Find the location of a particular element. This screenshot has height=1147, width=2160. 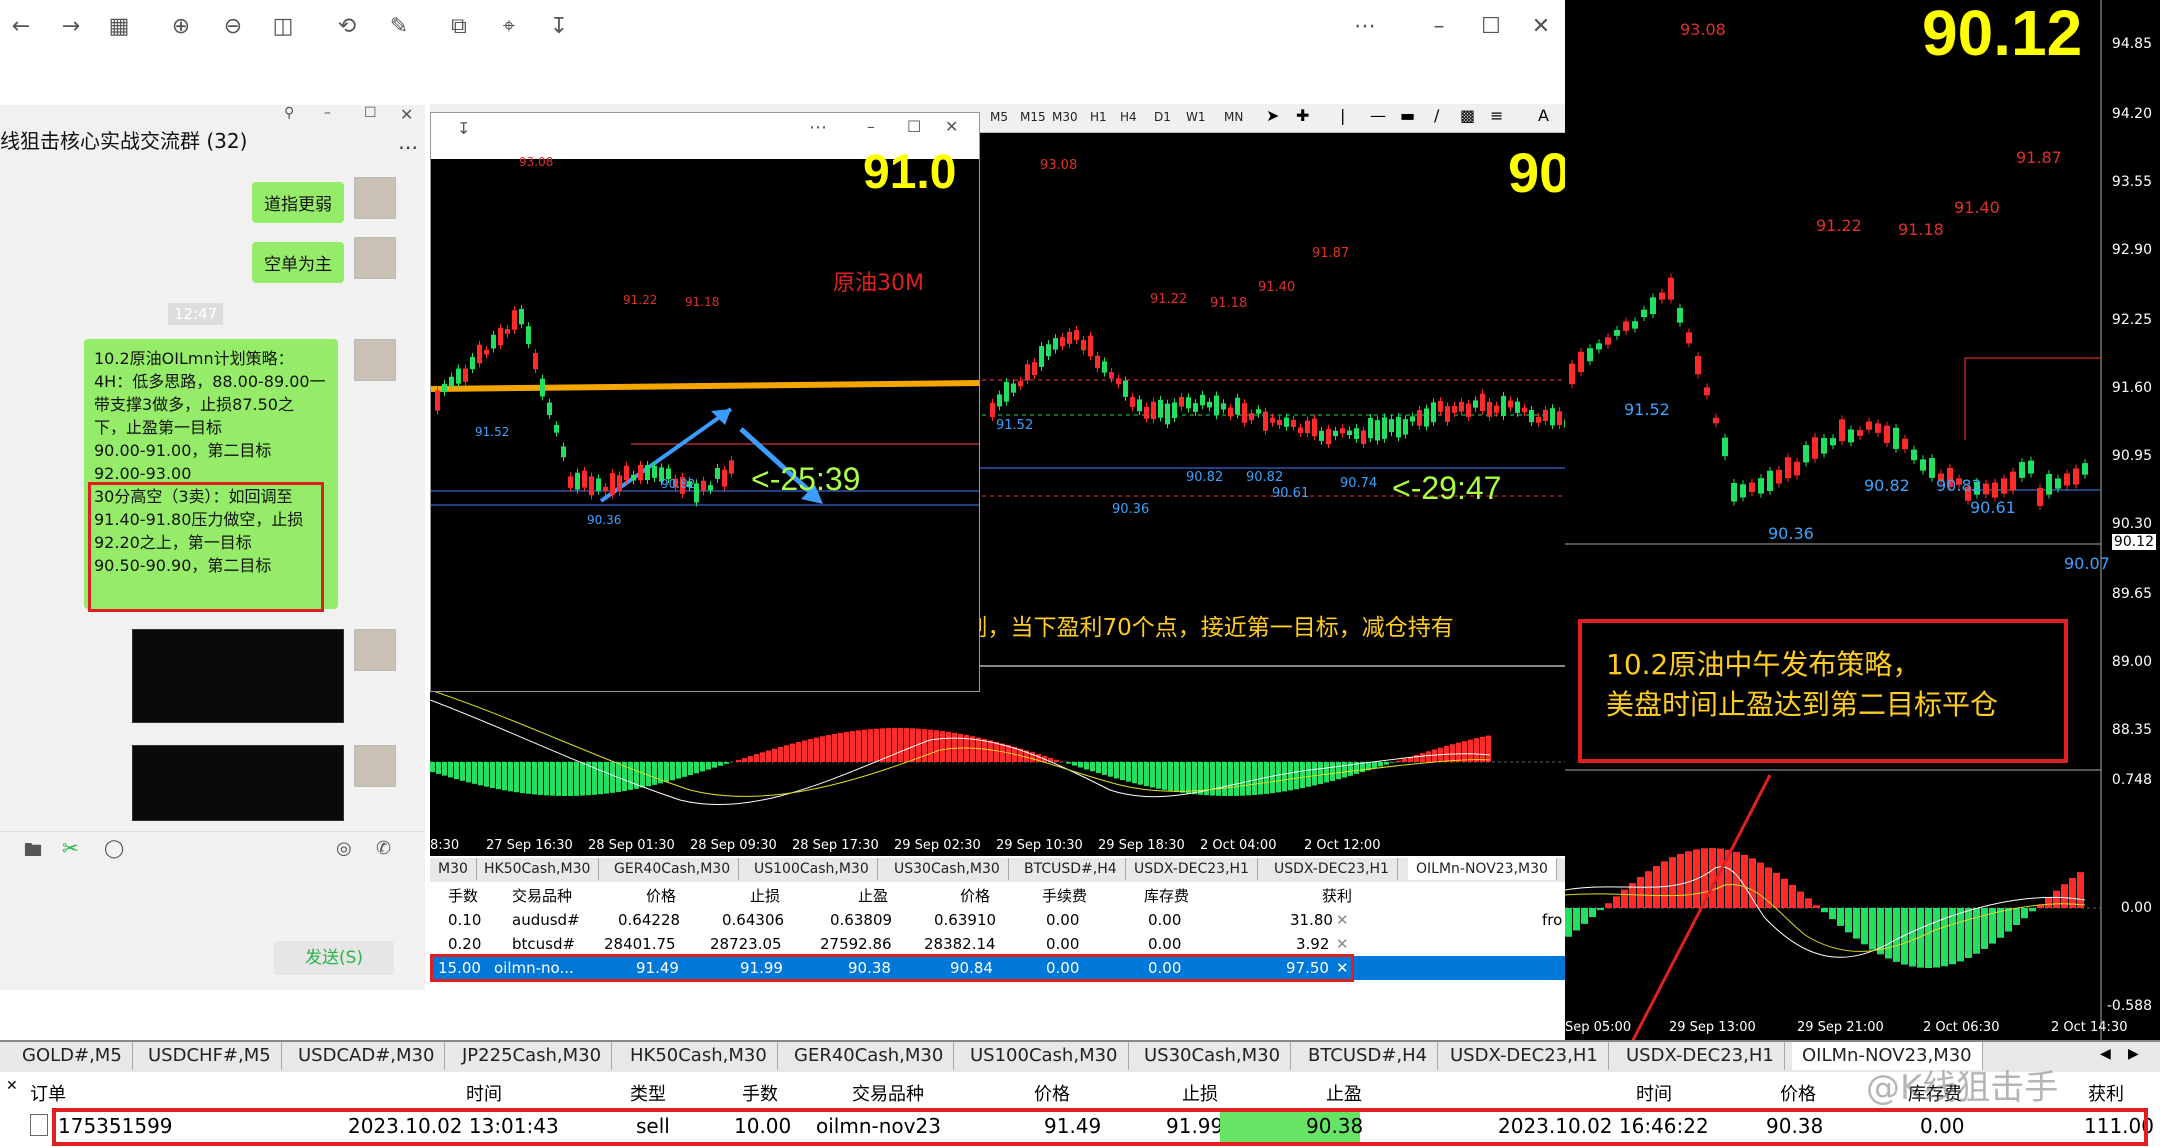

trendline-icon: ∕ is located at coordinates (1436, 115).